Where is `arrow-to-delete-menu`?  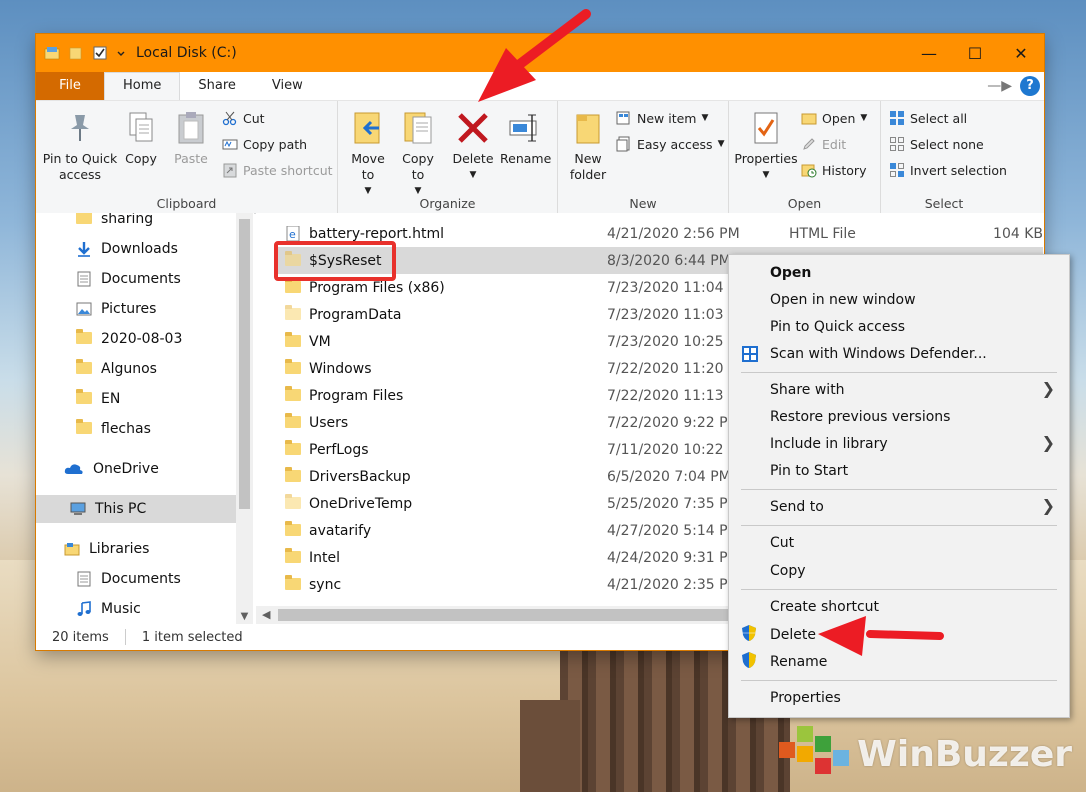
arrow-to-delete-menu is located at coordinates (881, 636).